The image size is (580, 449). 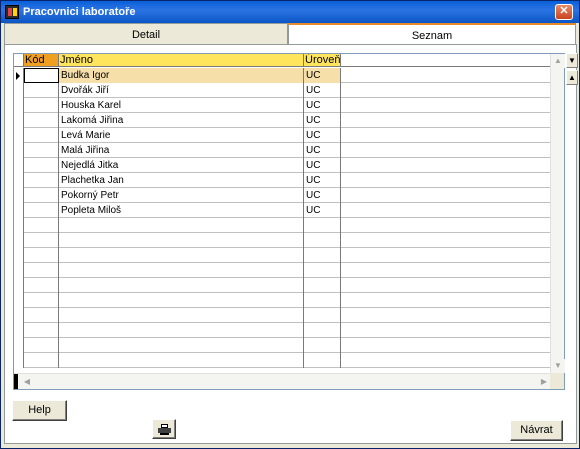 I want to click on prev-record-icon: ▲, so click(x=572, y=77).